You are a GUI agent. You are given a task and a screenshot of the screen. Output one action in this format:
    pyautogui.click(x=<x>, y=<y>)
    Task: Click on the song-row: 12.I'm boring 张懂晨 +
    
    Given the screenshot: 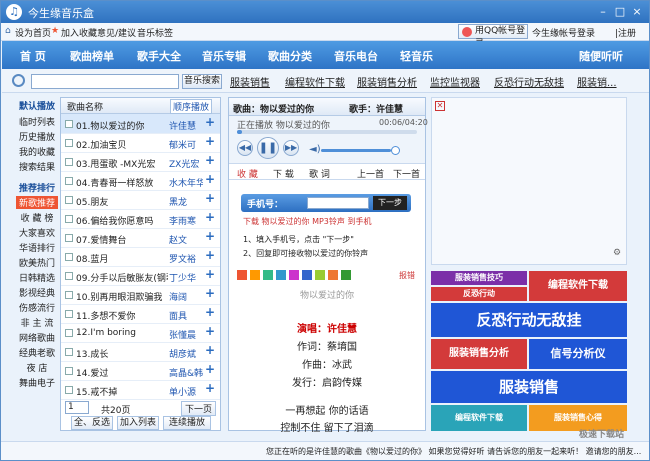 What is the action you would take?
    pyautogui.click(x=140, y=333)
    